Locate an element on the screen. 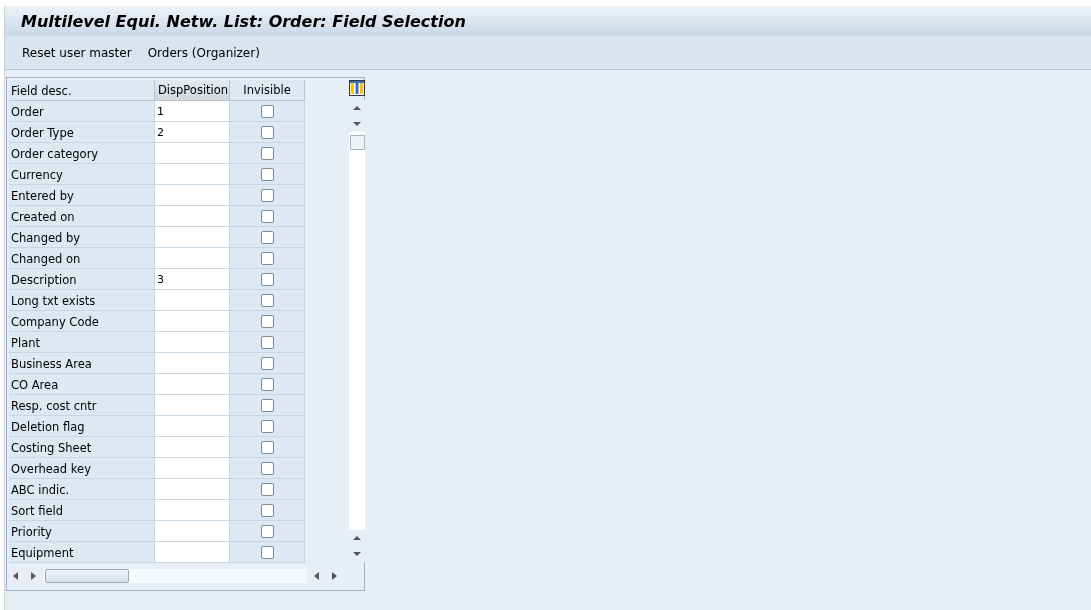 The height and width of the screenshot is (610, 1091). table-cell: Overhead key is located at coordinates (82, 468).